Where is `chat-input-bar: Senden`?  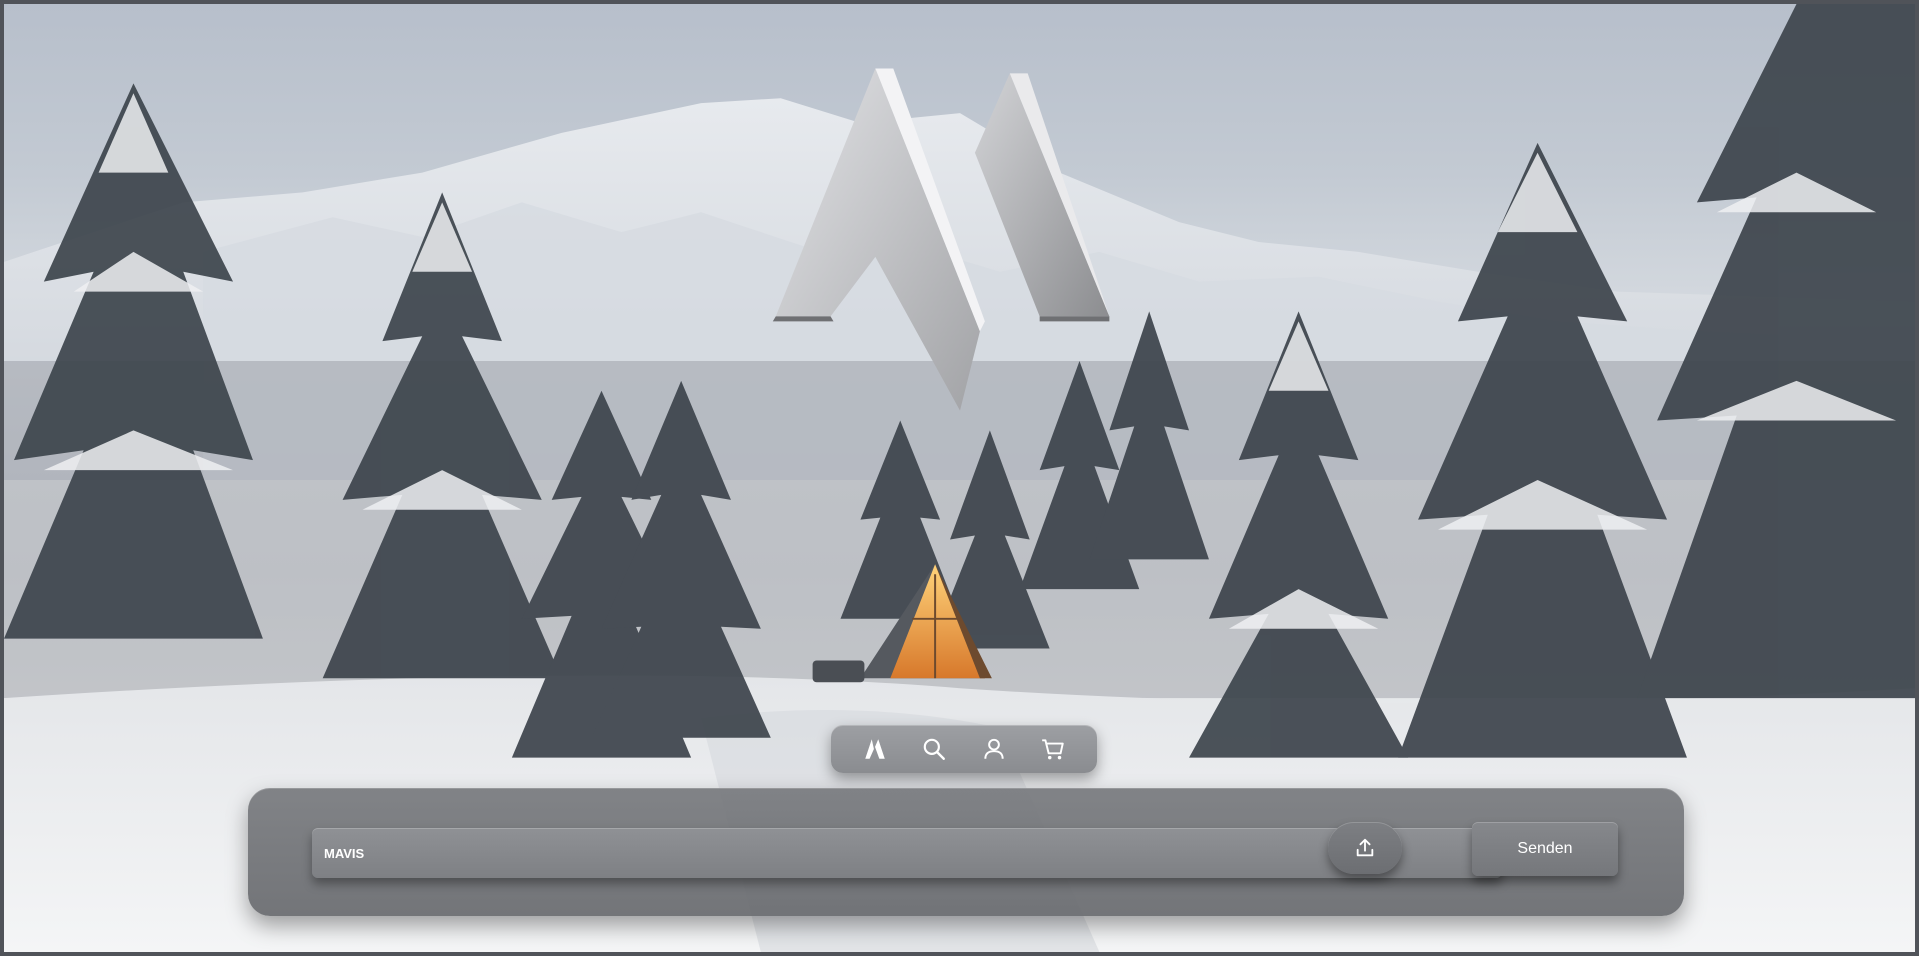 chat-input-bar: Senden is located at coordinates (966, 852).